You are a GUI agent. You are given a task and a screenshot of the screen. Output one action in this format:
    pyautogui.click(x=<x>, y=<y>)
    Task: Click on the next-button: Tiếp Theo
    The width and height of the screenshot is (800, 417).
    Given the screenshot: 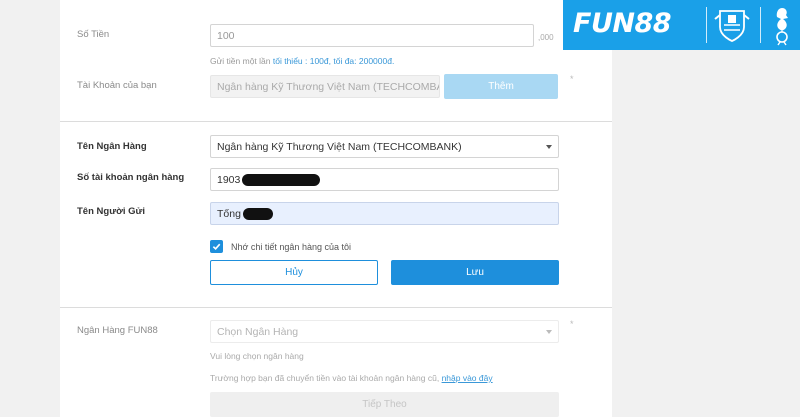 What is the action you would take?
    pyautogui.click(x=384, y=404)
    